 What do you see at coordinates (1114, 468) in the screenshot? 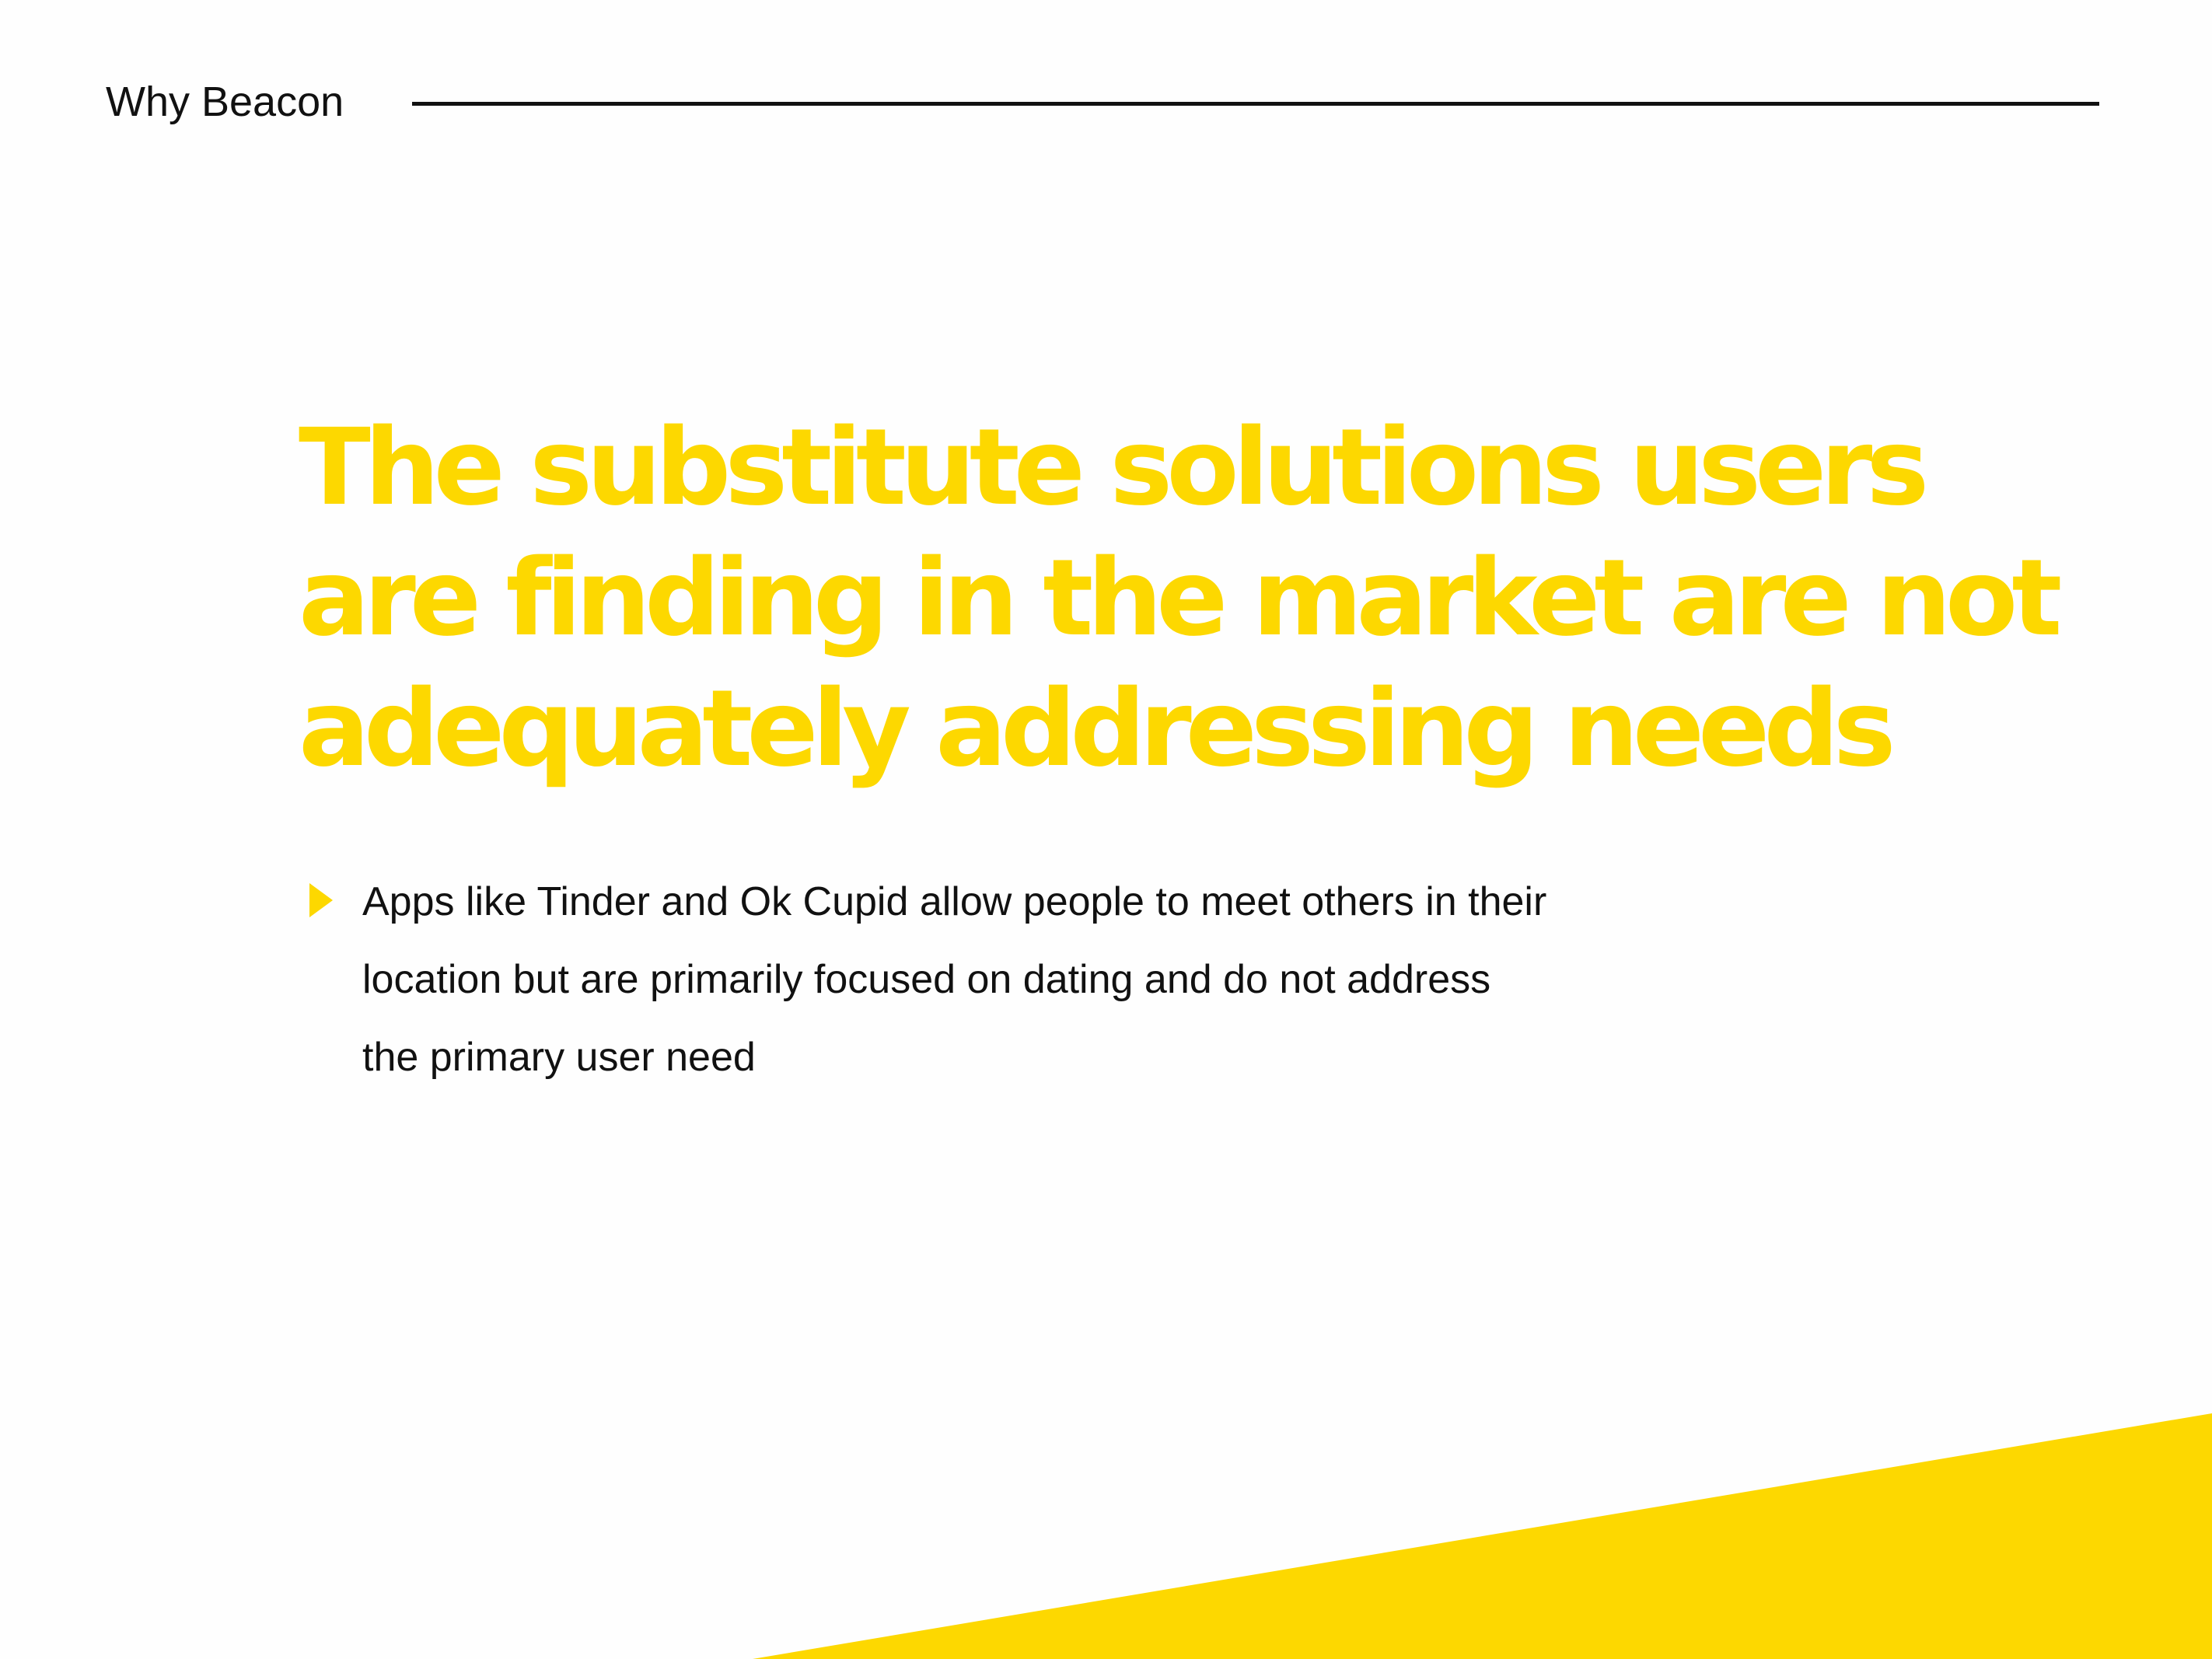
I see `headline-line: The substitute solutions users` at bounding box center [1114, 468].